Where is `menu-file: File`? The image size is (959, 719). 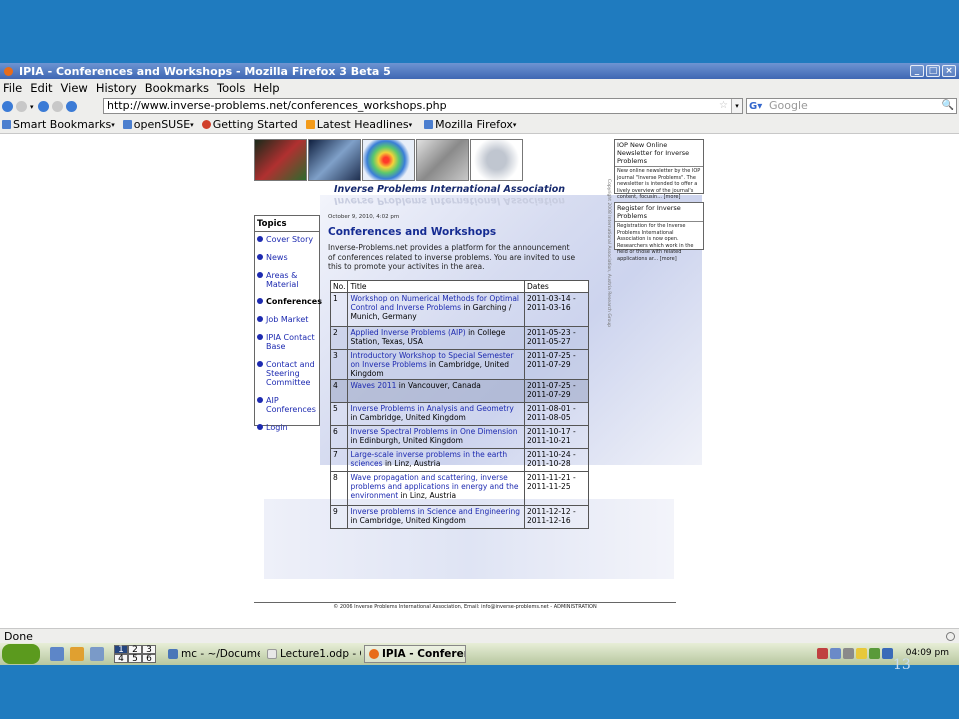
menu-file: File is located at coordinates (12, 88).